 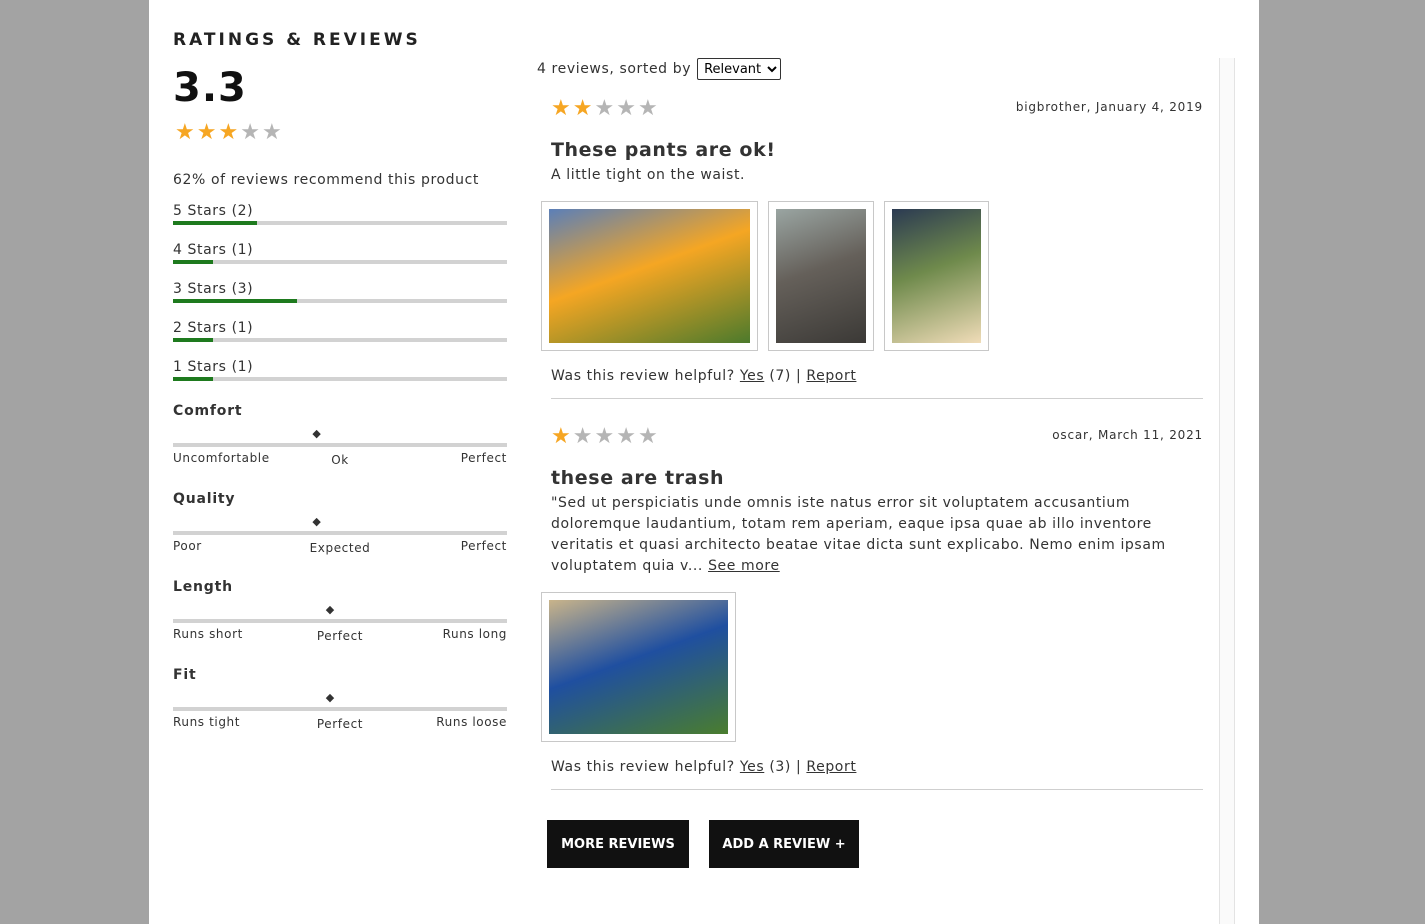 What do you see at coordinates (784, 844) in the screenshot?
I see `add-review-button: ADD A REVIEW +` at bounding box center [784, 844].